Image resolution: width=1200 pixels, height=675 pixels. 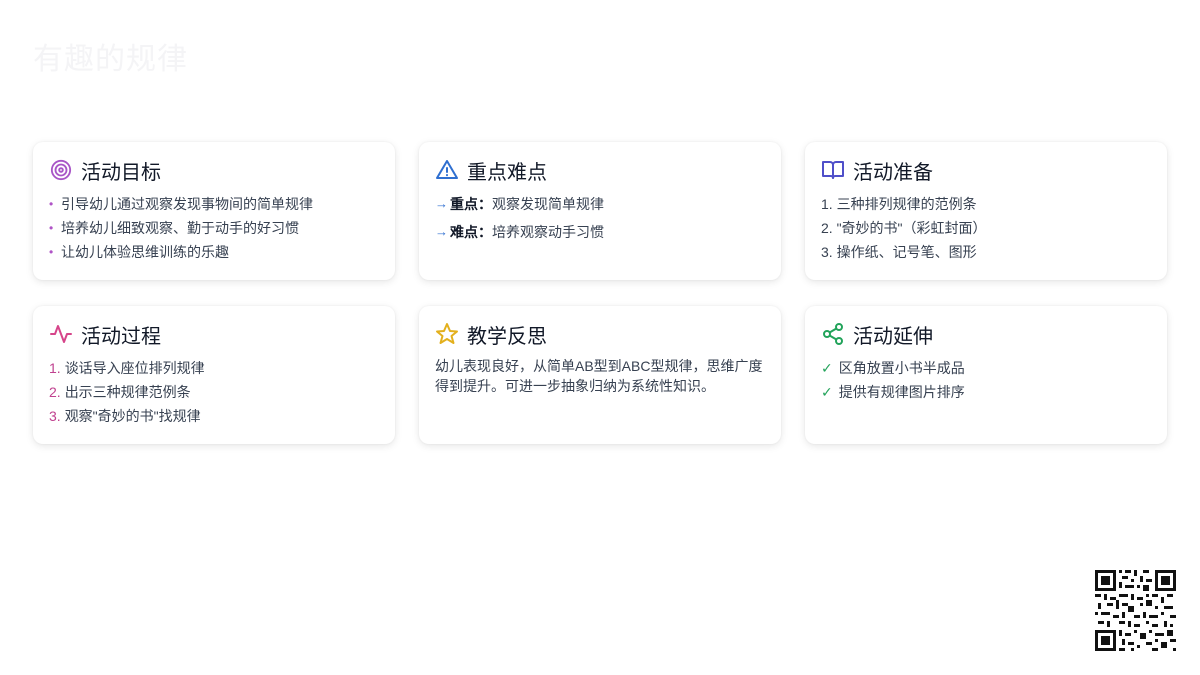 What do you see at coordinates (986, 392) in the screenshot?
I see `list-item: ✓ 提供有规律图片排序` at bounding box center [986, 392].